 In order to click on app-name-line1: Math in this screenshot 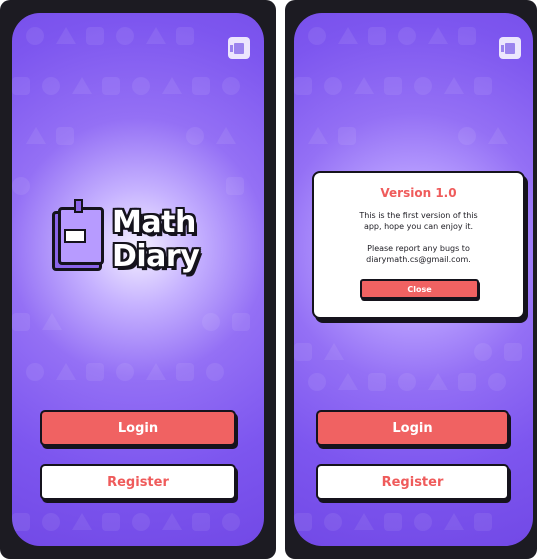, I will do `click(154, 222)`.